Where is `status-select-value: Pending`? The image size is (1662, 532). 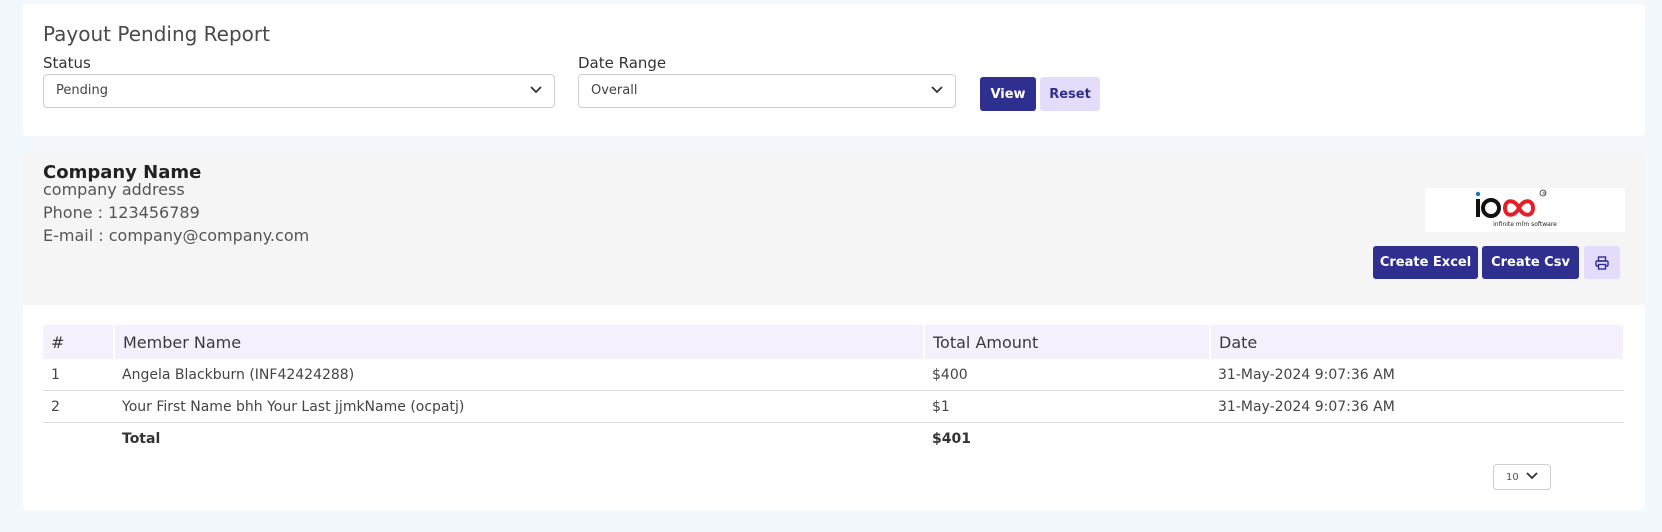
status-select-value: Pending is located at coordinates (82, 90).